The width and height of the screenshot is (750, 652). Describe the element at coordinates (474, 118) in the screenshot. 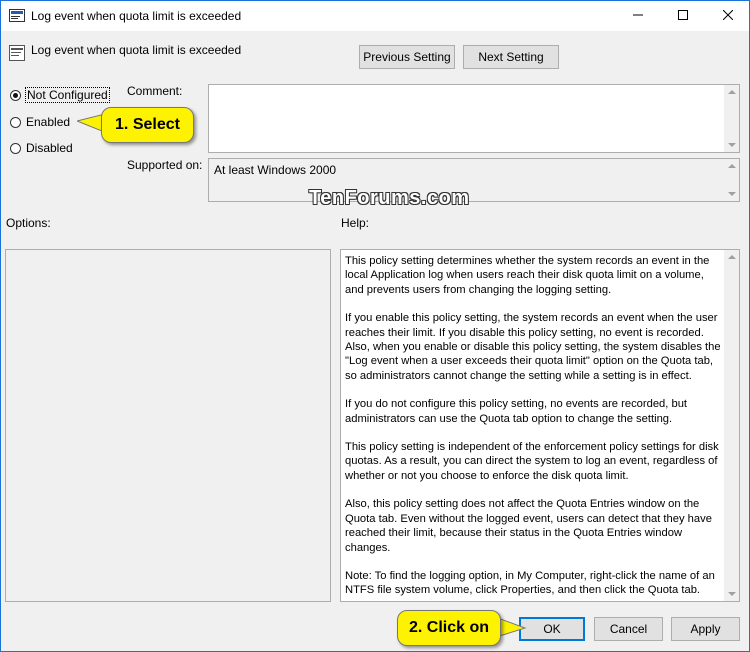

I see `comment-input` at that location.